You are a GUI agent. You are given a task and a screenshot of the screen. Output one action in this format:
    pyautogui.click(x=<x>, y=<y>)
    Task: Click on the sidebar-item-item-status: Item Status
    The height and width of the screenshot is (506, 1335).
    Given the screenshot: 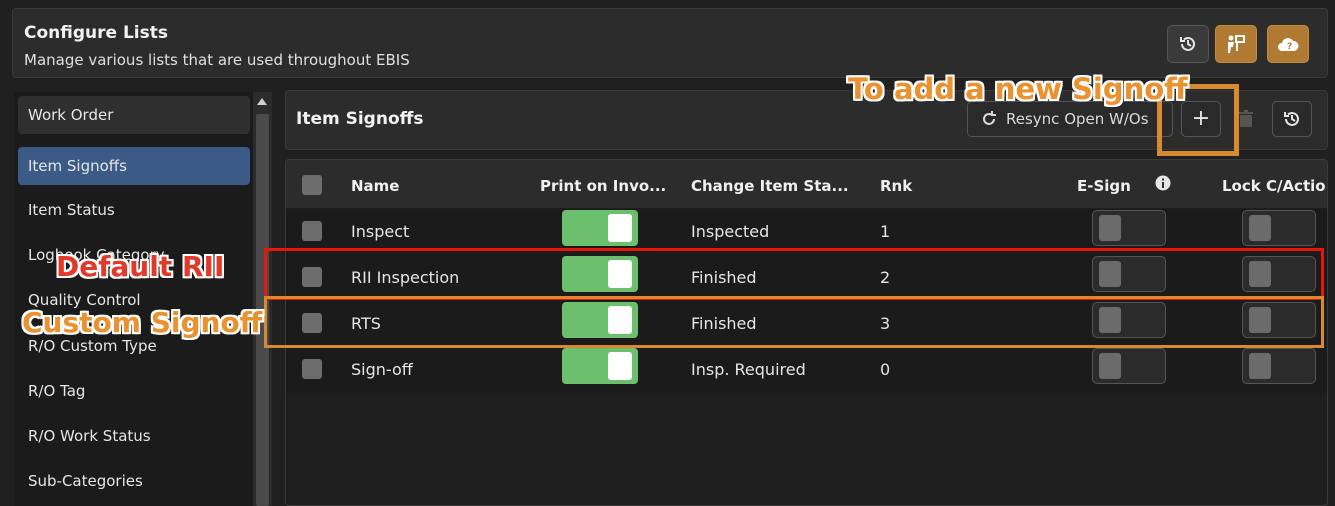 What is the action you would take?
    pyautogui.click(x=134, y=210)
    